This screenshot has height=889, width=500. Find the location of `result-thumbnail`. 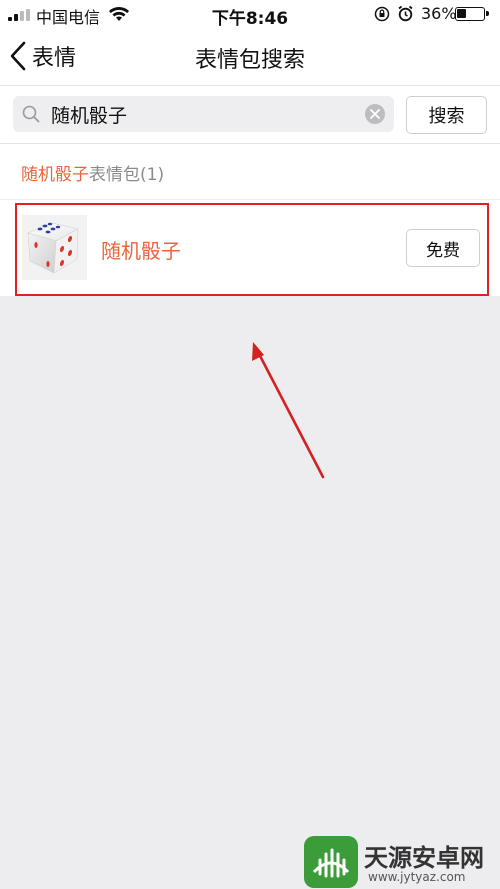

result-thumbnail is located at coordinates (54, 247).